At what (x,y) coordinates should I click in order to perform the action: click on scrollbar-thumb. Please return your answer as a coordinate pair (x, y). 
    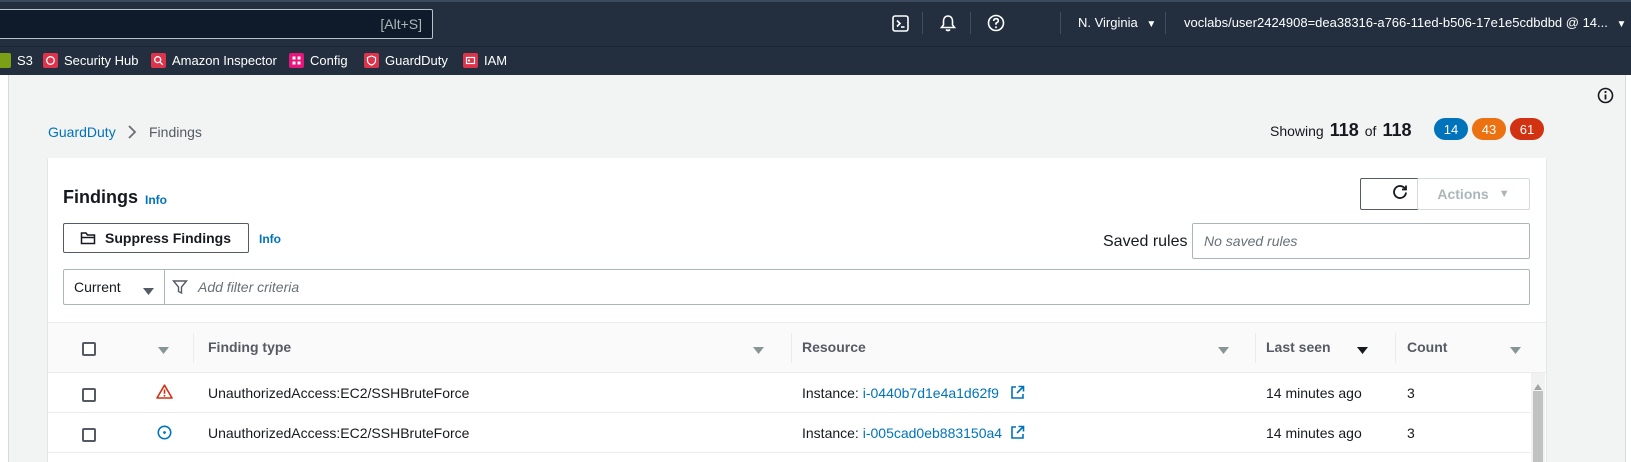
    Looking at the image, I should click on (1538, 426).